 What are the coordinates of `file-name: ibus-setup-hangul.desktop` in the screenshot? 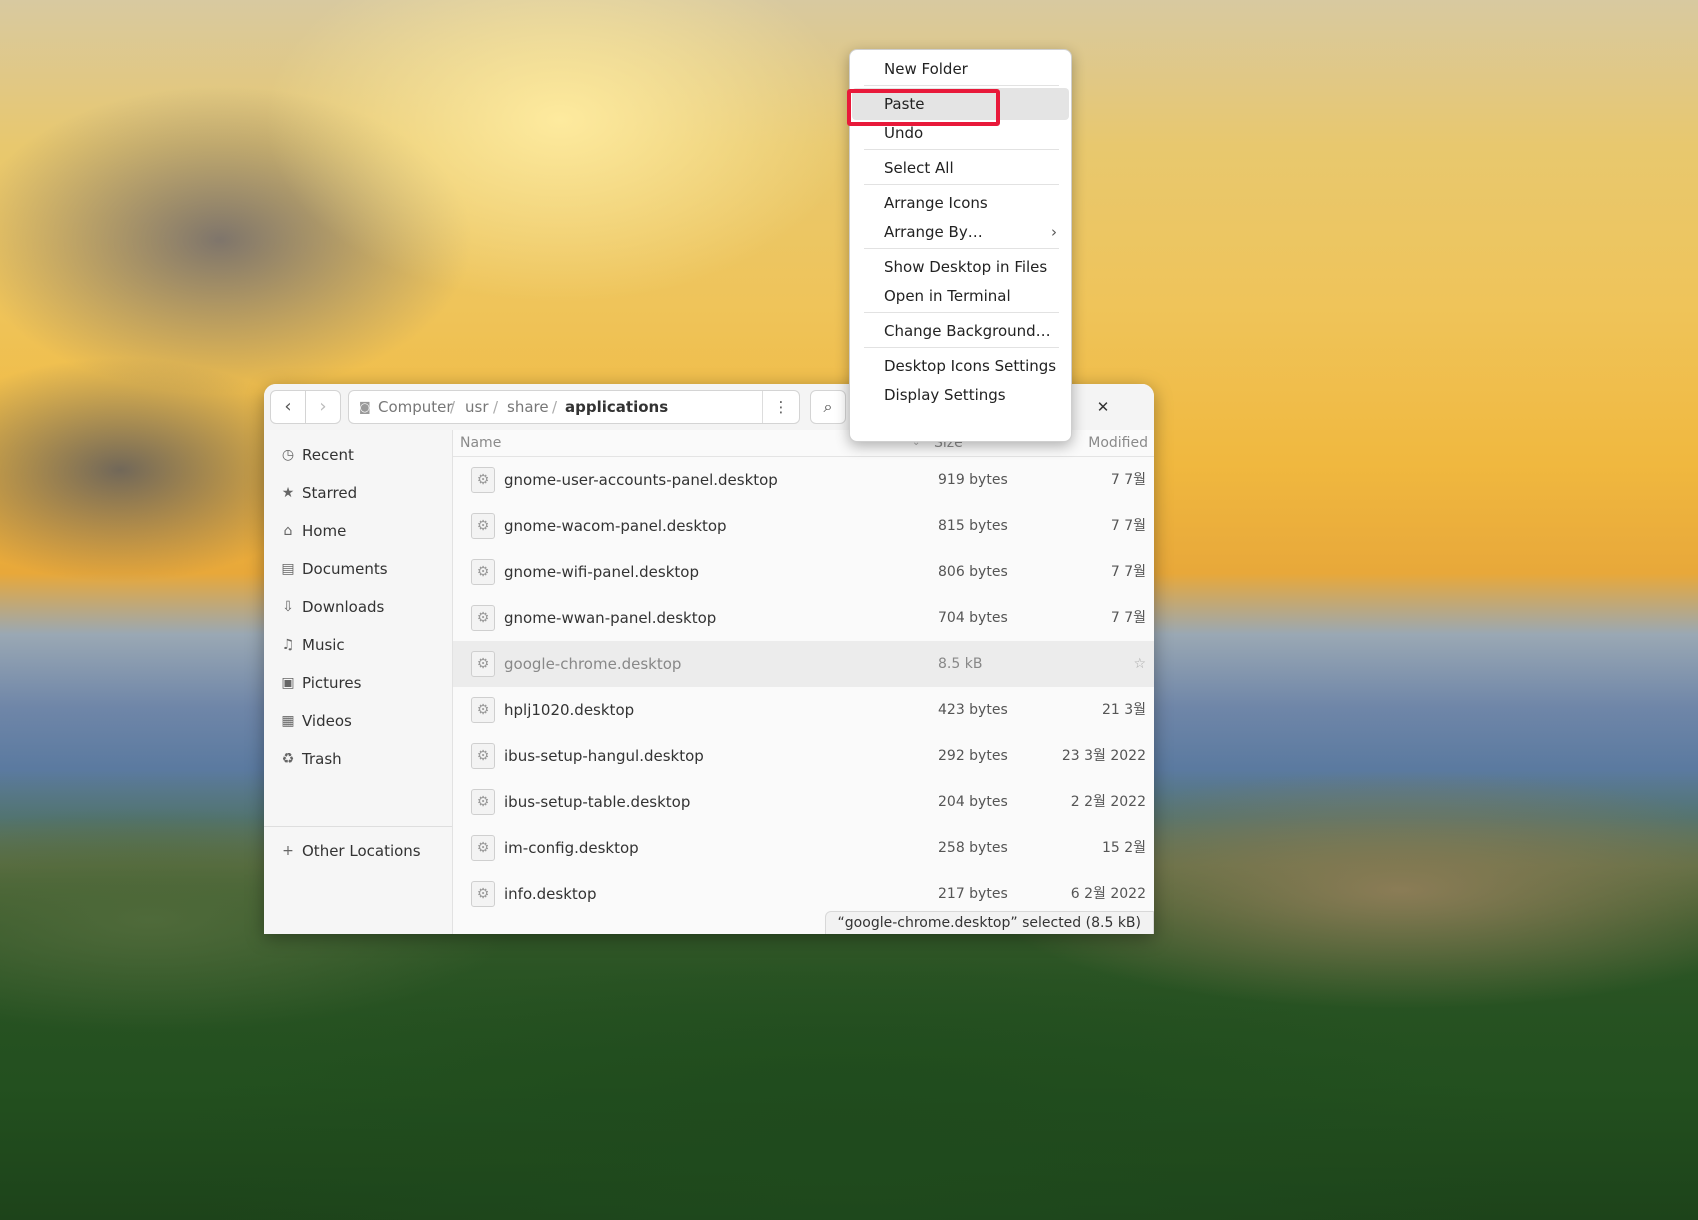 It's located at (604, 756).